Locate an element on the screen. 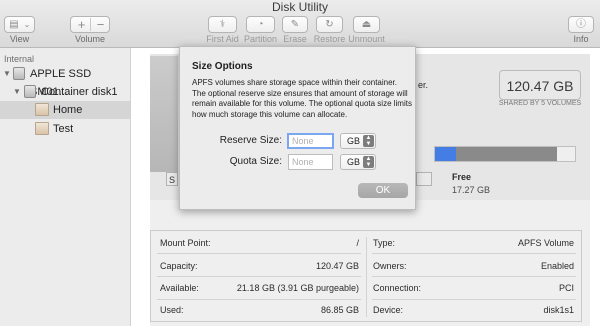  volume-label: Volume is located at coordinates (90, 39).